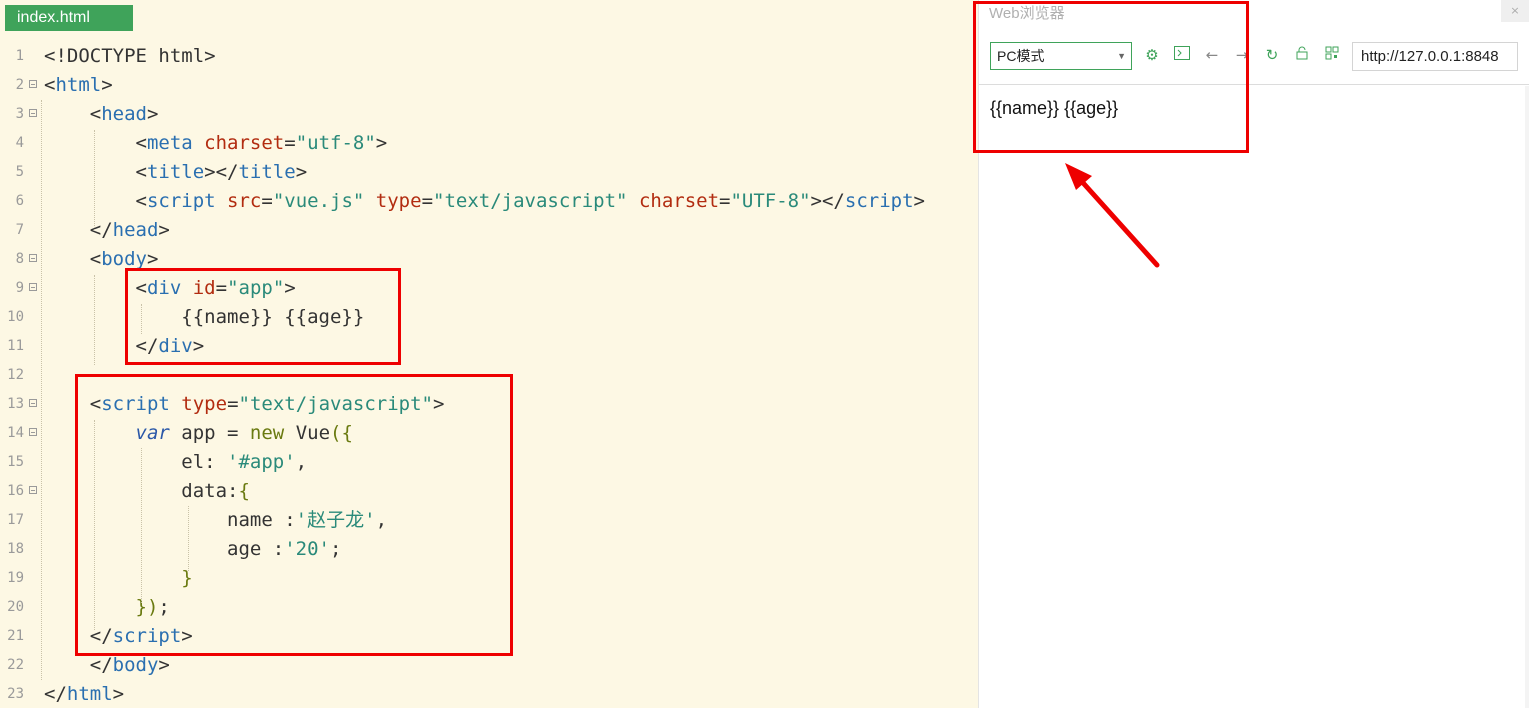 The width and height of the screenshot is (1529, 708). Describe the element at coordinates (1272, 55) in the screenshot. I see `refresh-icon: ↻` at that location.